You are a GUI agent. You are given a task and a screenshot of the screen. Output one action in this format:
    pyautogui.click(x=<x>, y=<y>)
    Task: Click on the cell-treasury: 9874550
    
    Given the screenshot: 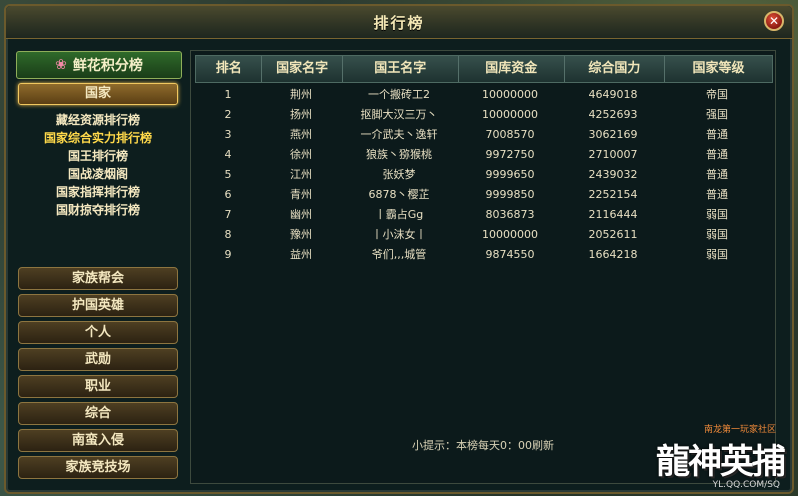 What is the action you would take?
    pyautogui.click(x=510, y=254)
    